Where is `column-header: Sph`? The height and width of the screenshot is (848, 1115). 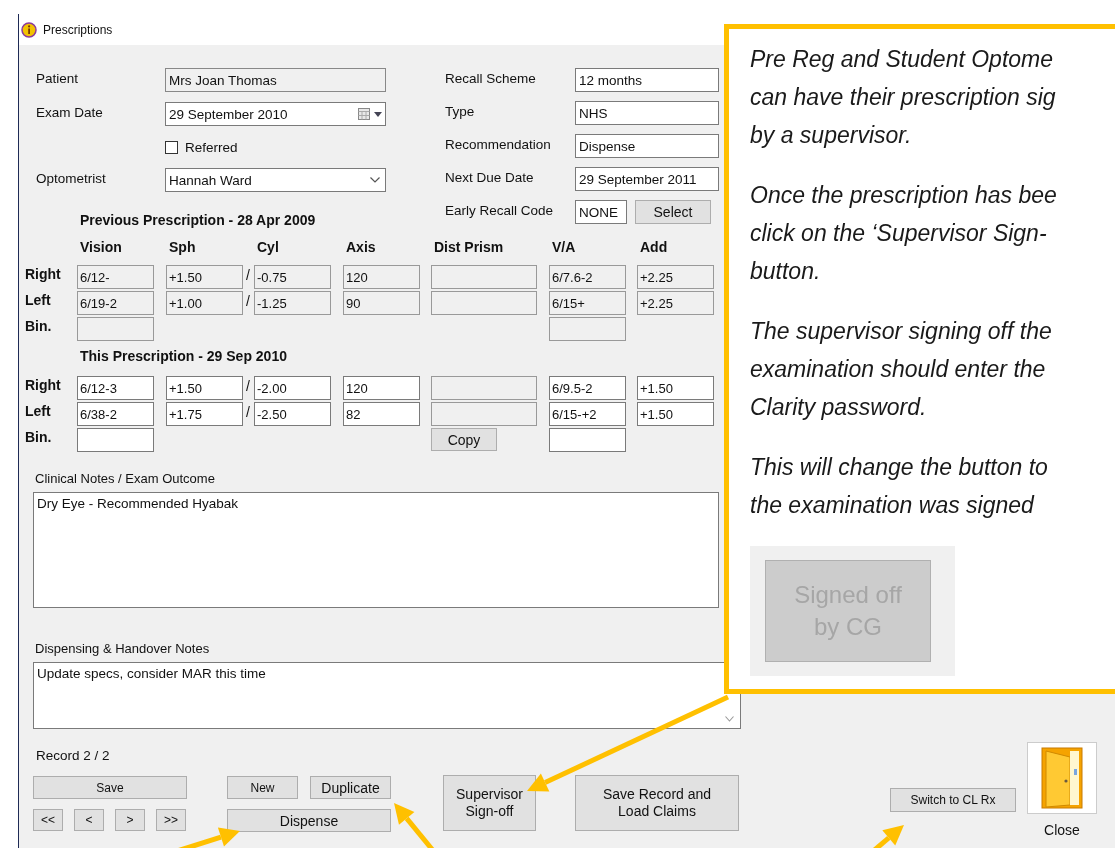
column-header: Sph is located at coordinates (182, 247).